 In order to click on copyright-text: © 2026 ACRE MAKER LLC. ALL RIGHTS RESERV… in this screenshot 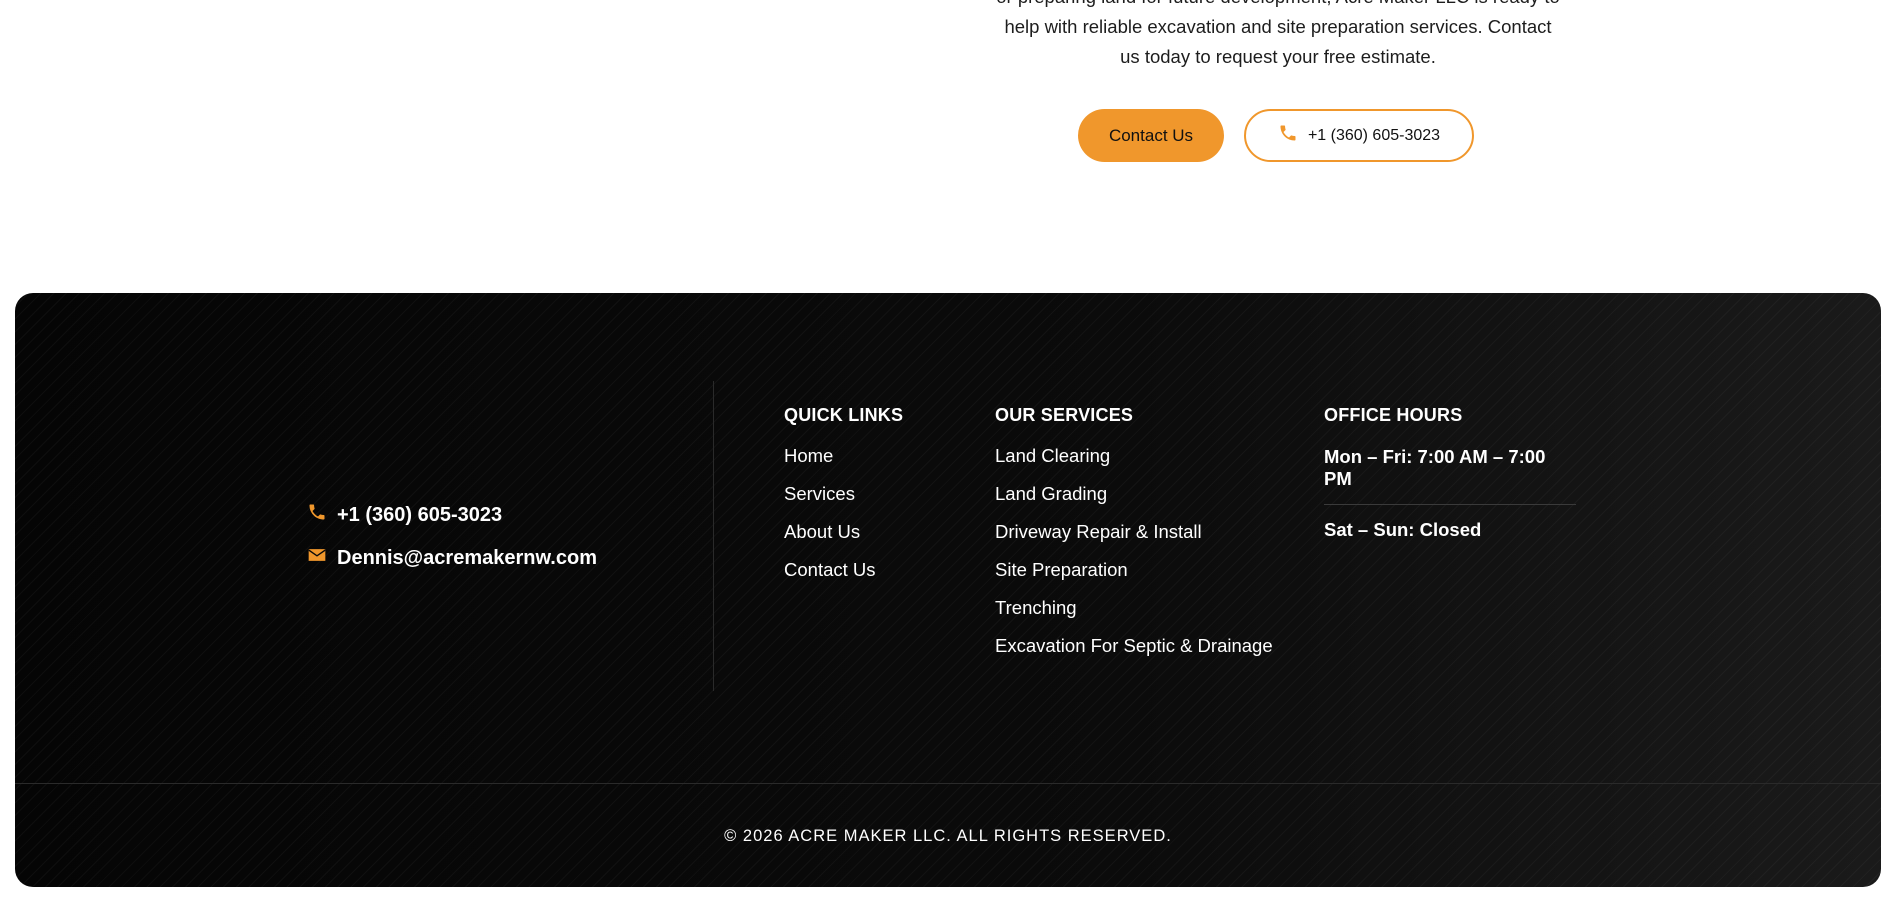, I will do `click(948, 836)`.